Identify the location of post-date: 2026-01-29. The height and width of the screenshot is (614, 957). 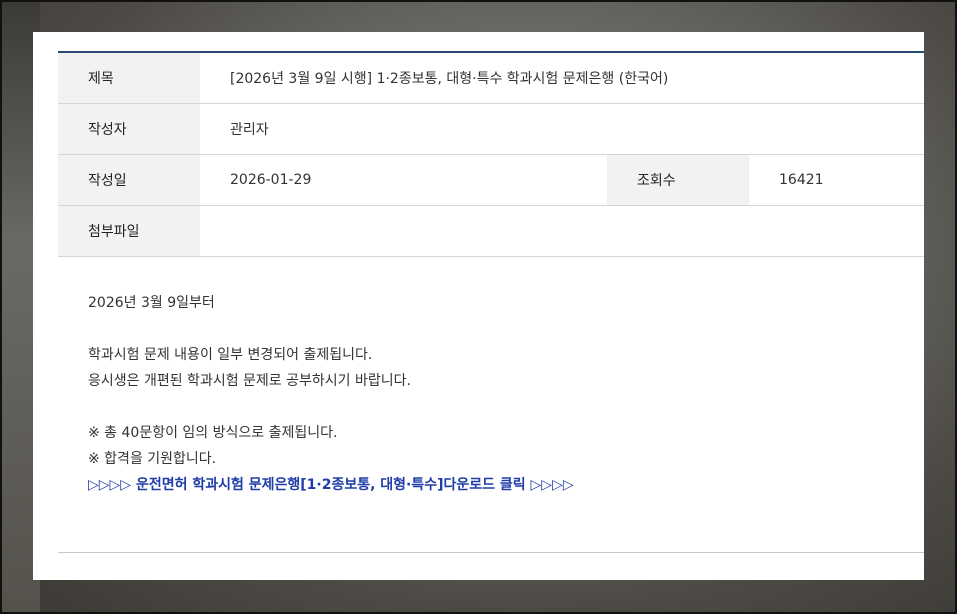
(271, 180).